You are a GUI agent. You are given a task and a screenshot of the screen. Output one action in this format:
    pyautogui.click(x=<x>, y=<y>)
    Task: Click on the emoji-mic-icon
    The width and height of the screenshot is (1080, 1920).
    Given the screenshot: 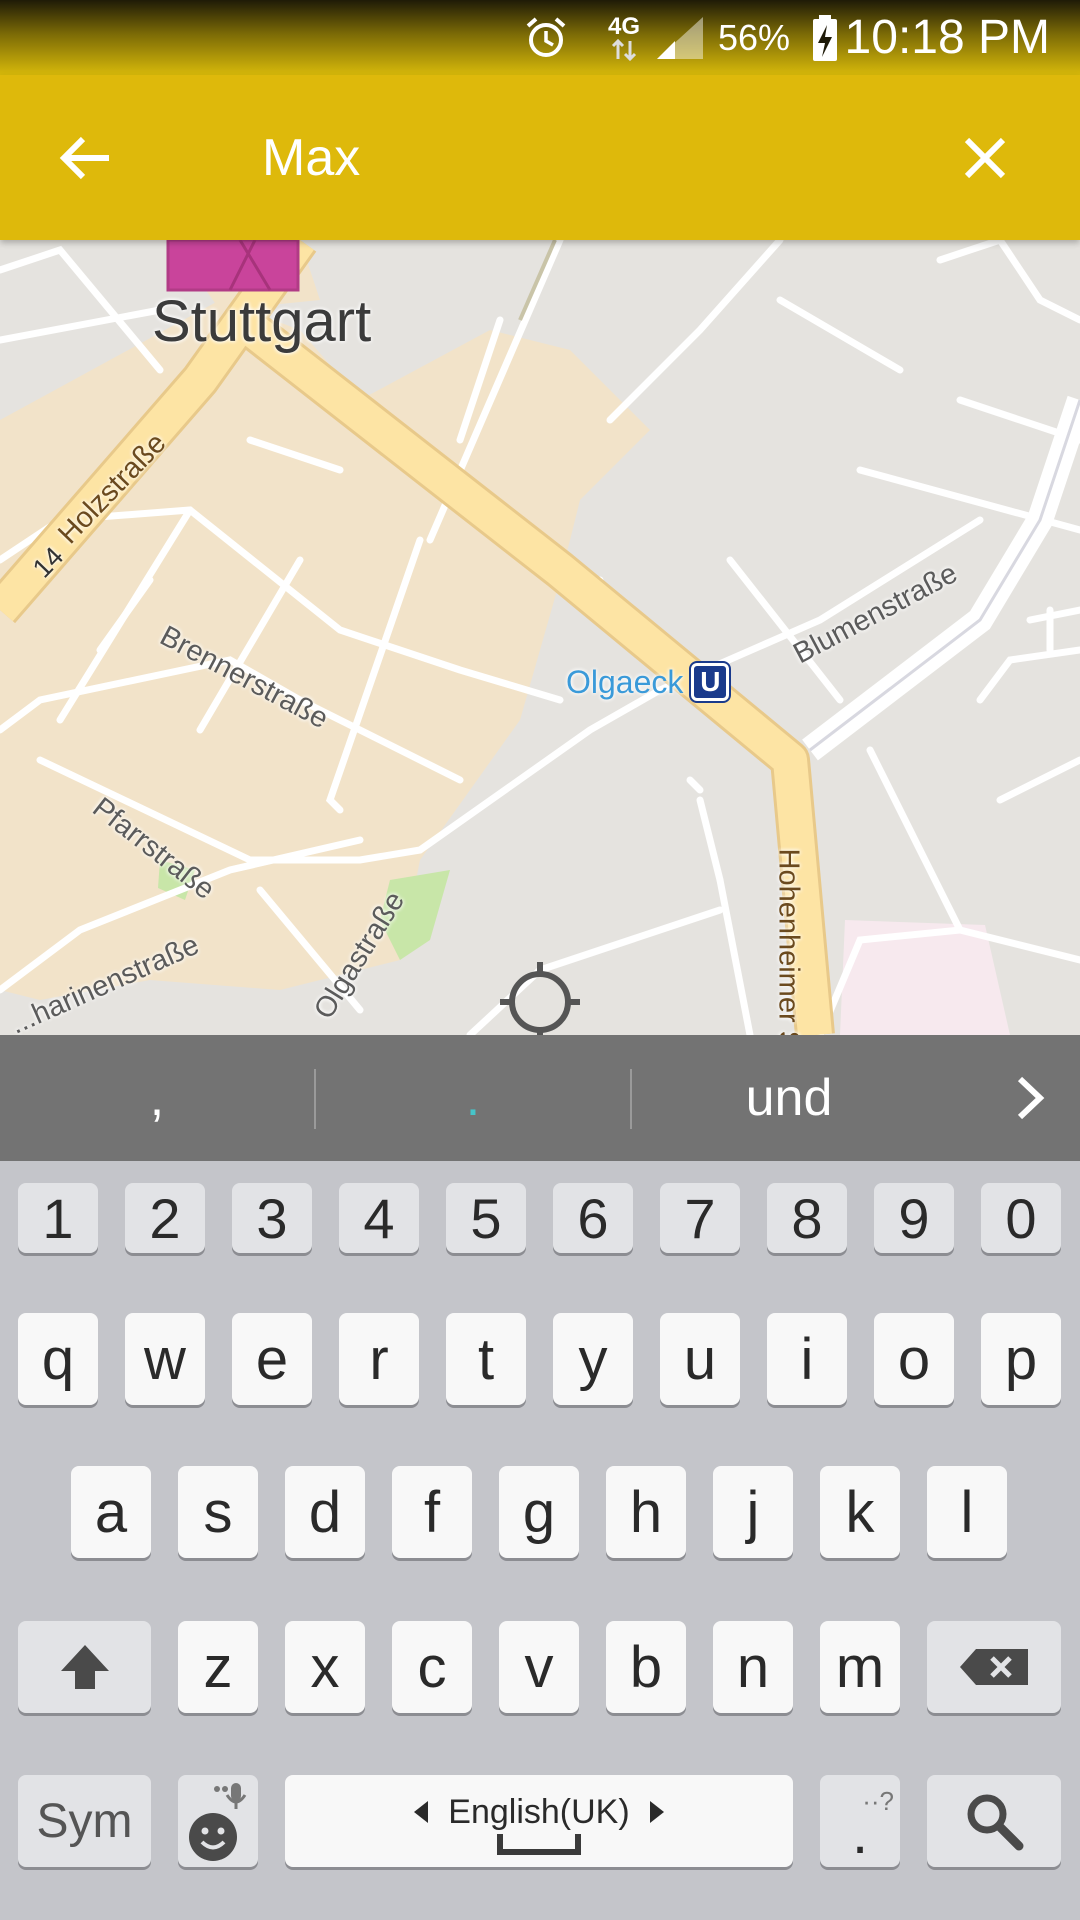 What is the action you would take?
    pyautogui.click(x=218, y=1822)
    